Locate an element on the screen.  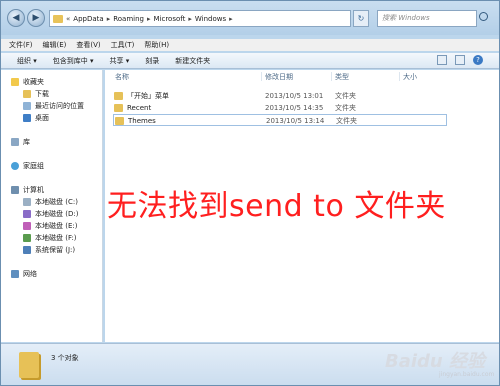
nav-drive-d: 本地磁盘 (D:) is located at coordinates (51, 214).